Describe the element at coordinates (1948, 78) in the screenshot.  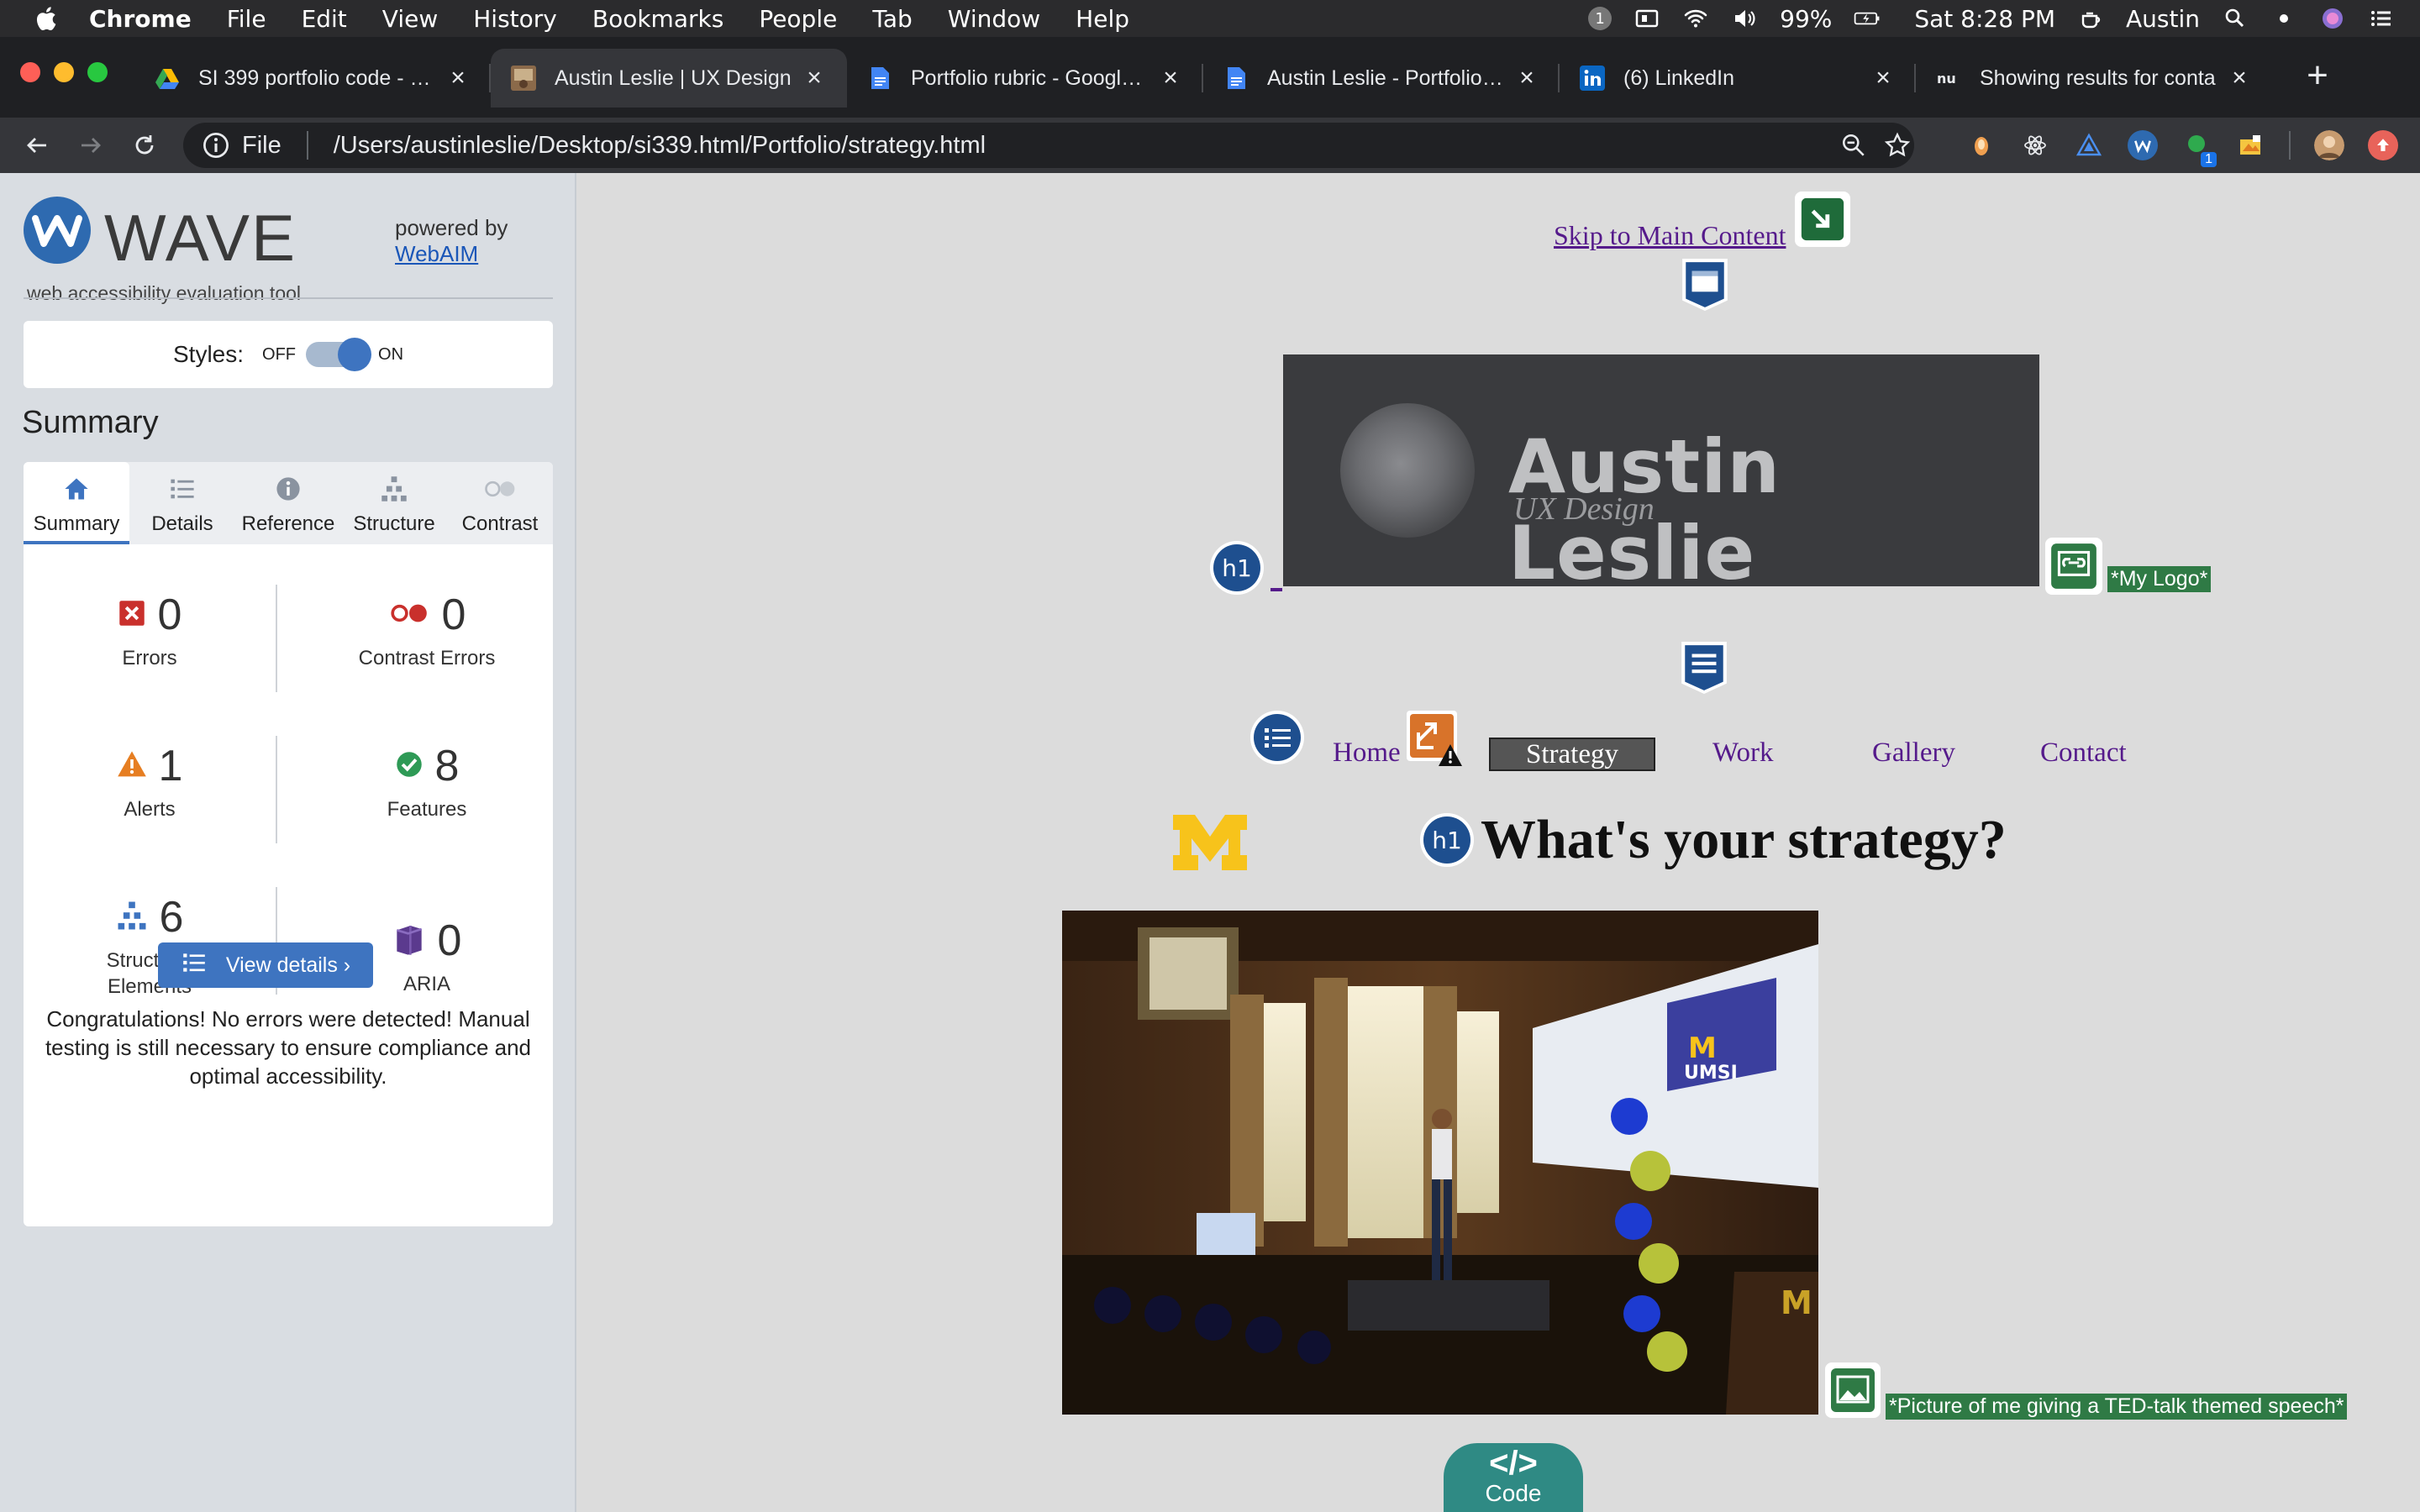
I see `search-results-icon: nu` at that location.